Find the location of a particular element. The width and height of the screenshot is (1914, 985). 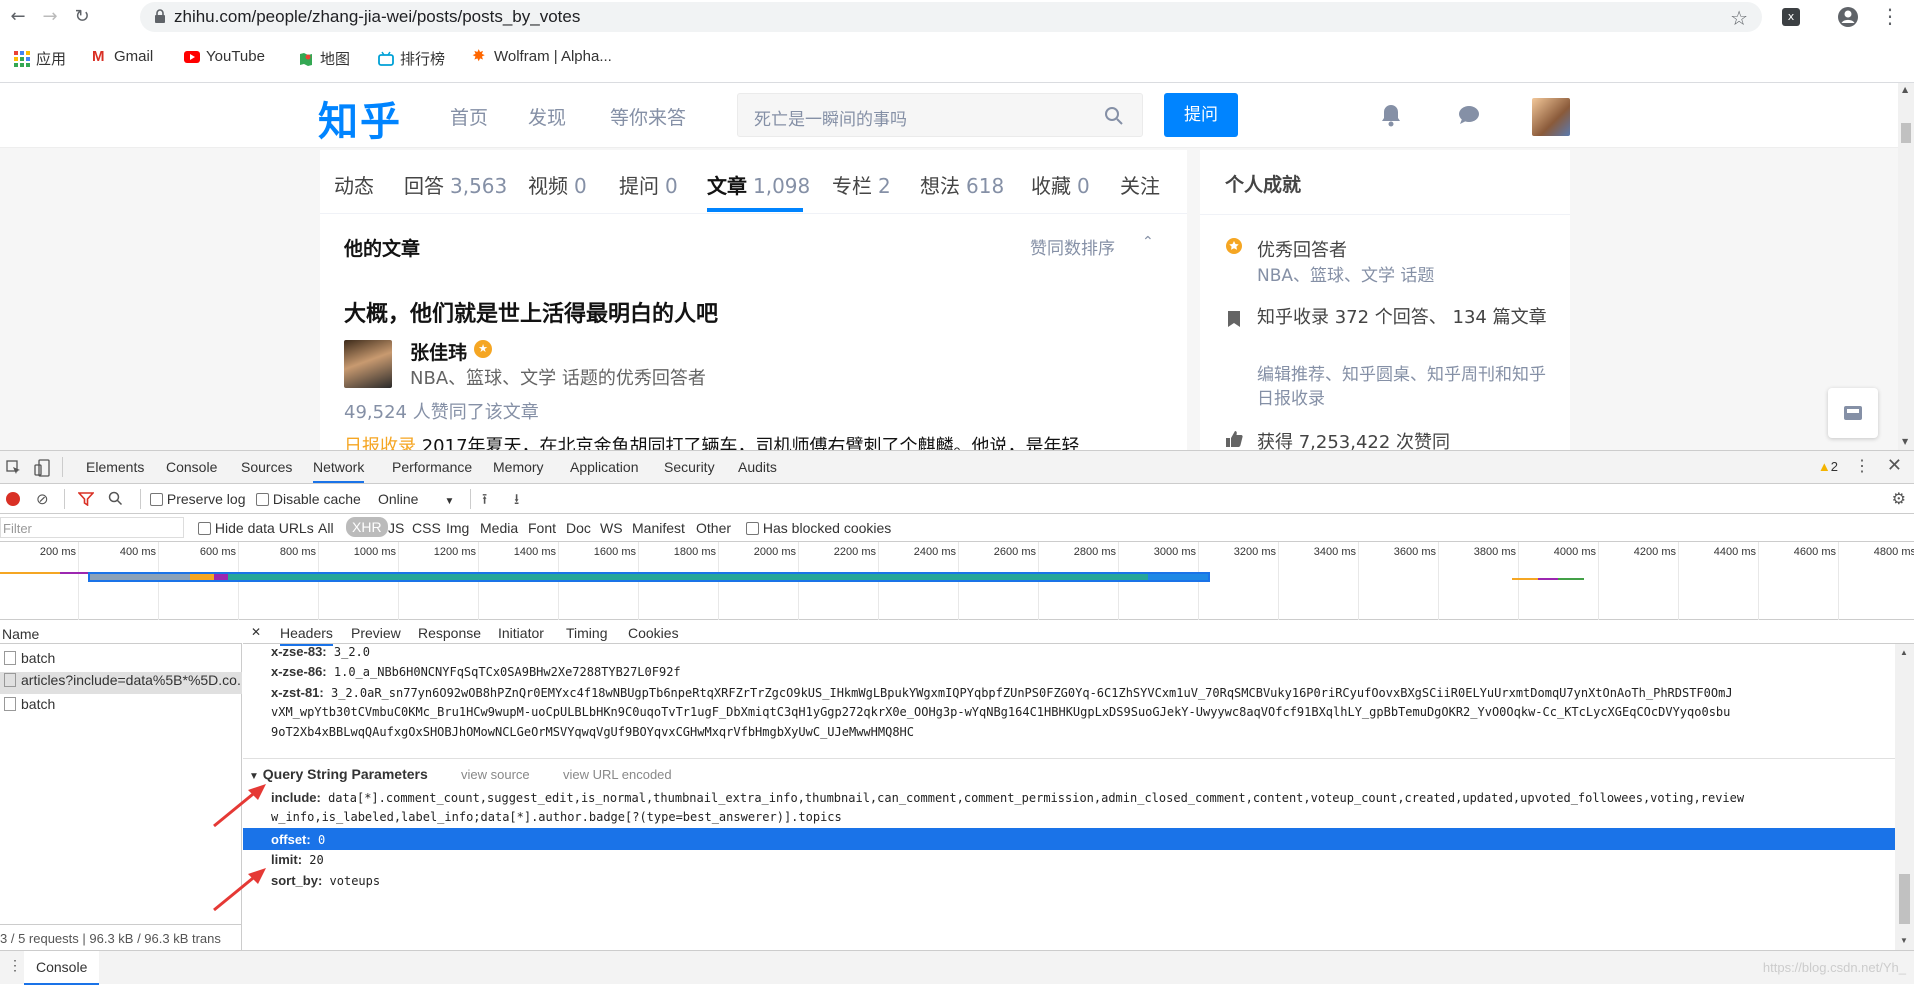

filter-img: Img is located at coordinates (457, 528).